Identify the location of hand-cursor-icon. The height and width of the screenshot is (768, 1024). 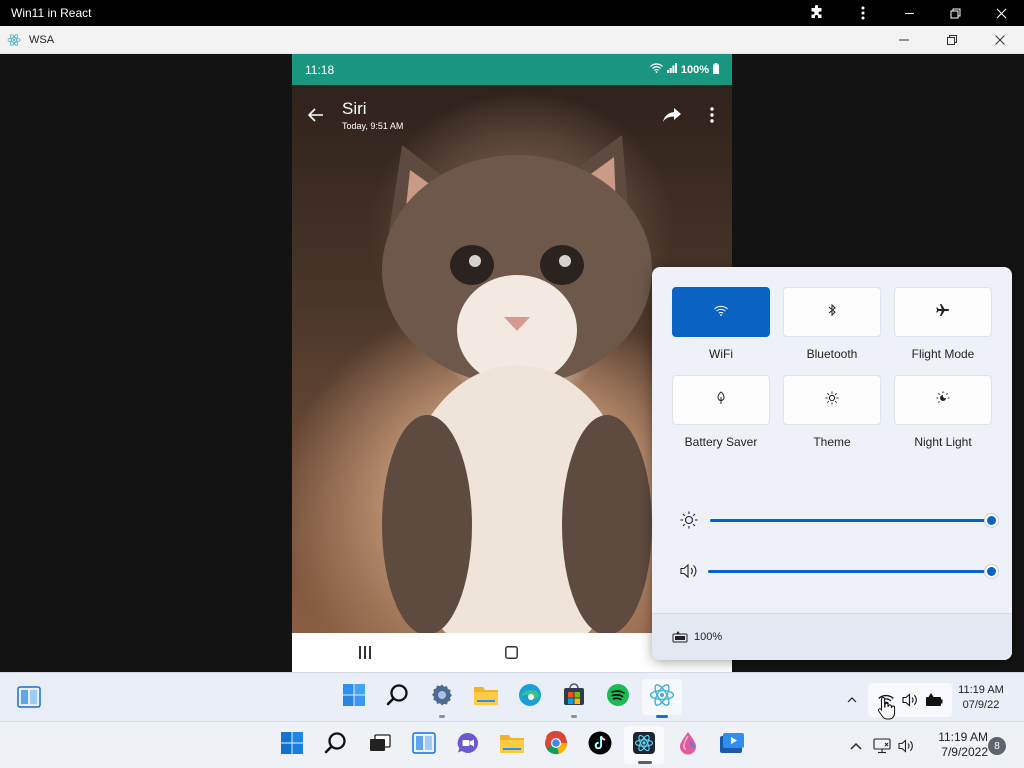
(887, 708).